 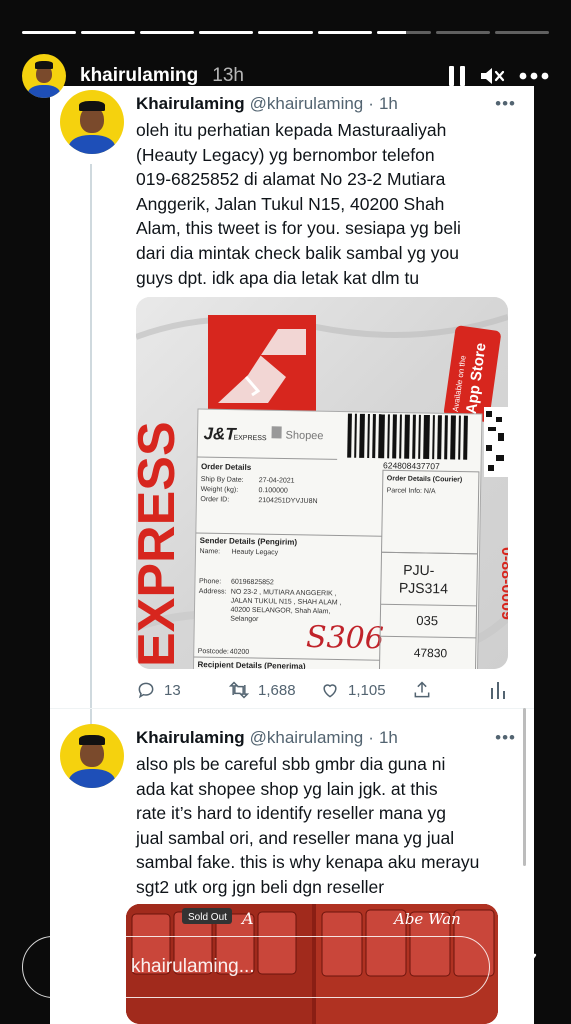 What do you see at coordinates (182, 690) in the screenshot?
I see `reply-action: 13` at bounding box center [182, 690].